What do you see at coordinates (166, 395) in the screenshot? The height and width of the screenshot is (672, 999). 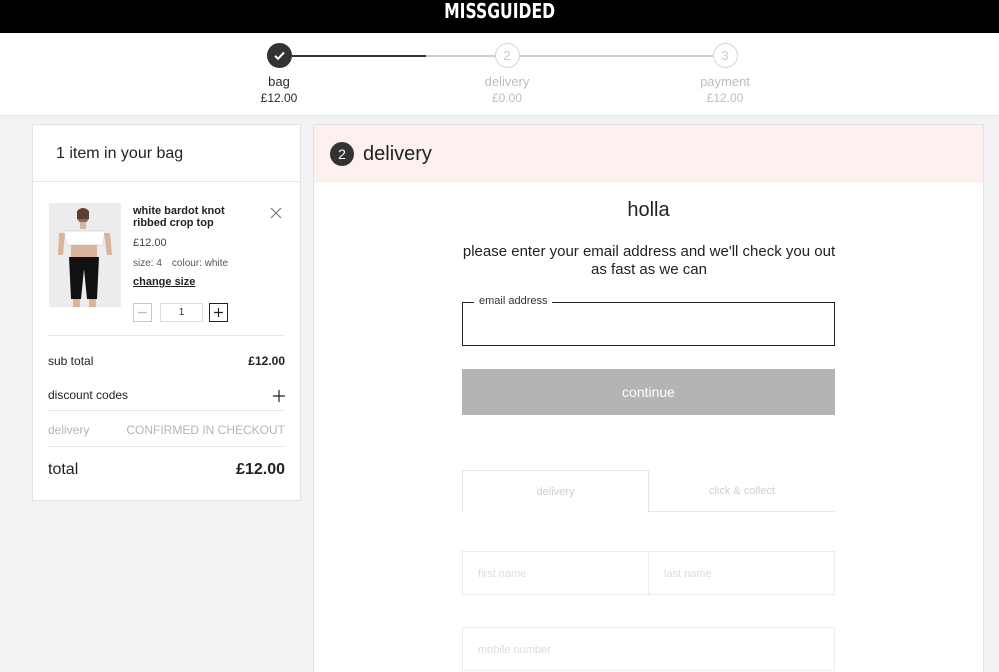 I see `discount-codes-row: discount codes` at bounding box center [166, 395].